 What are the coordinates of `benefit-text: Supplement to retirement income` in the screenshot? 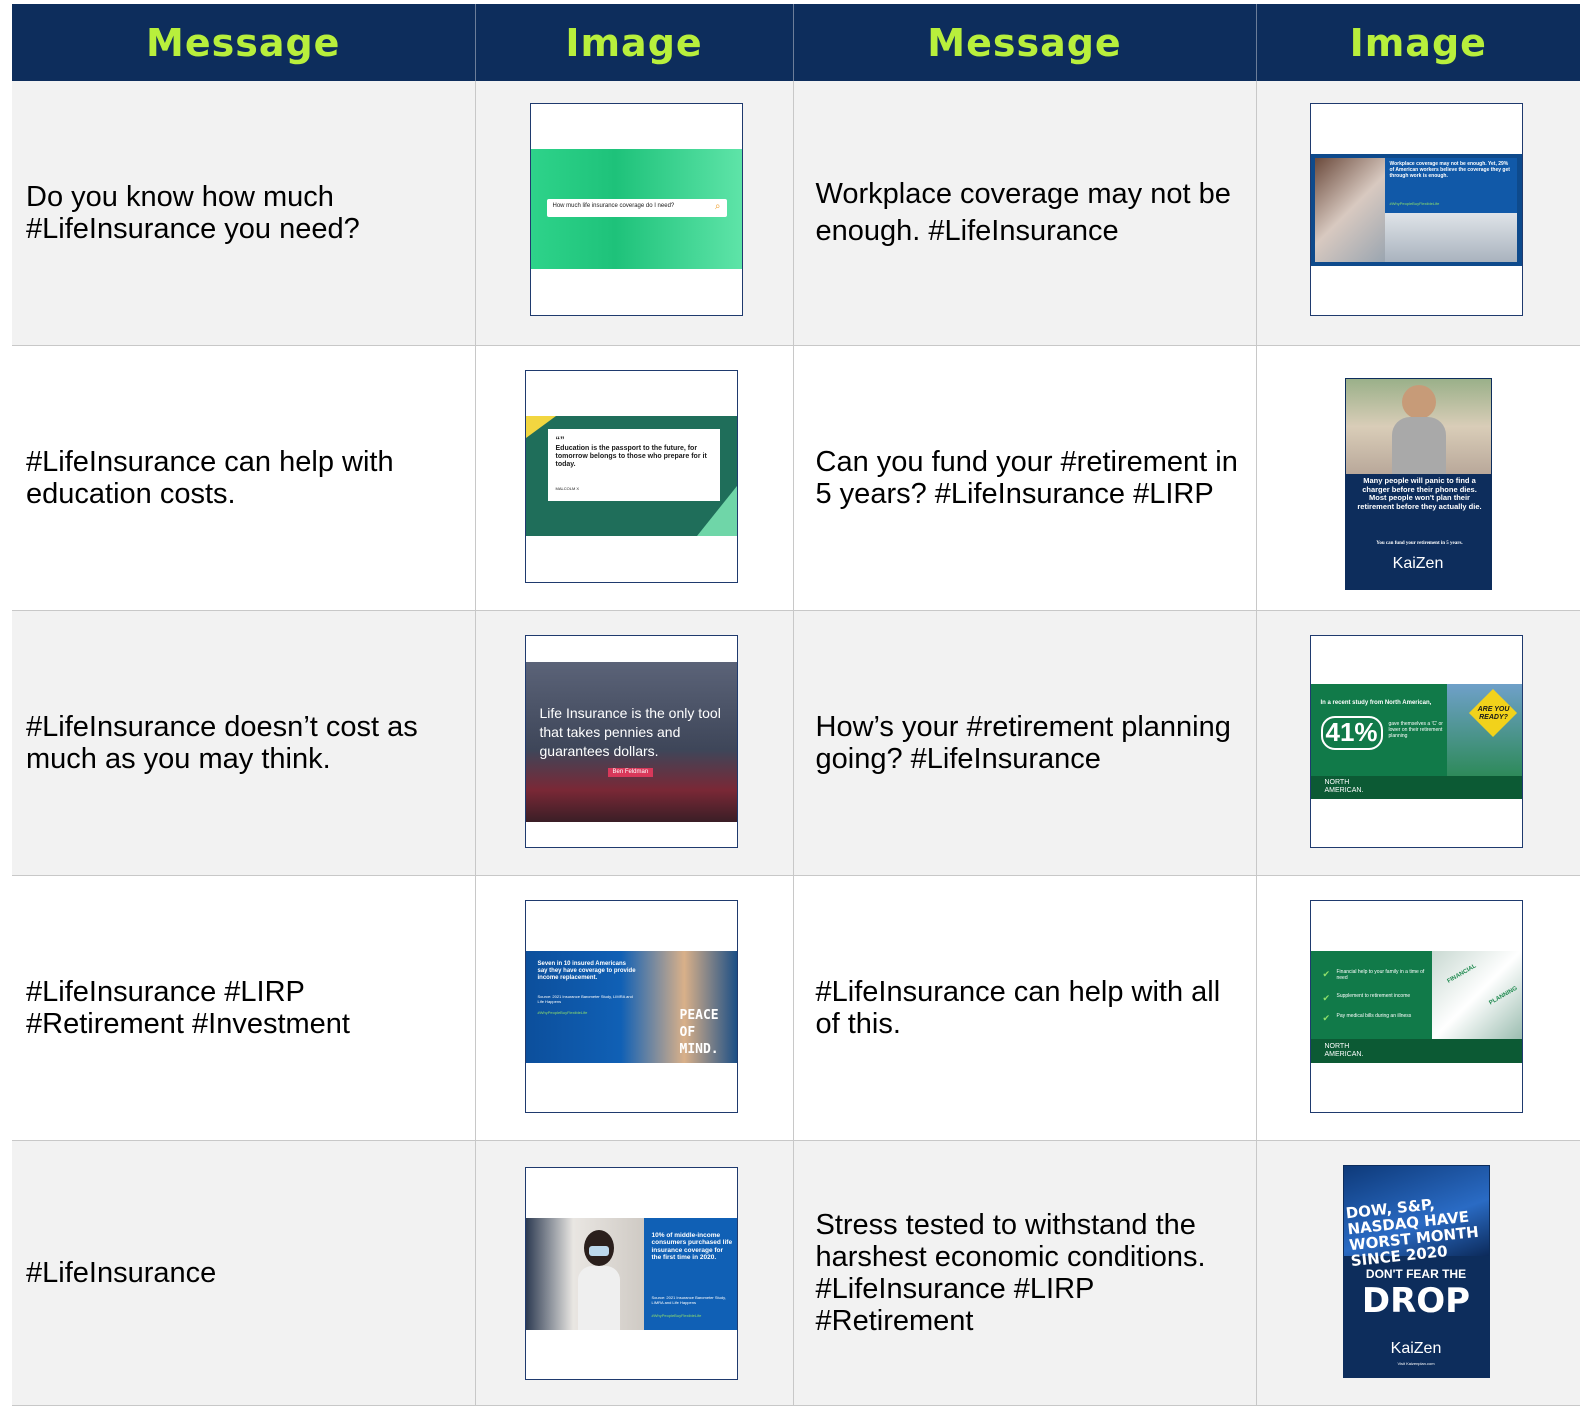 It's located at (1373, 996).